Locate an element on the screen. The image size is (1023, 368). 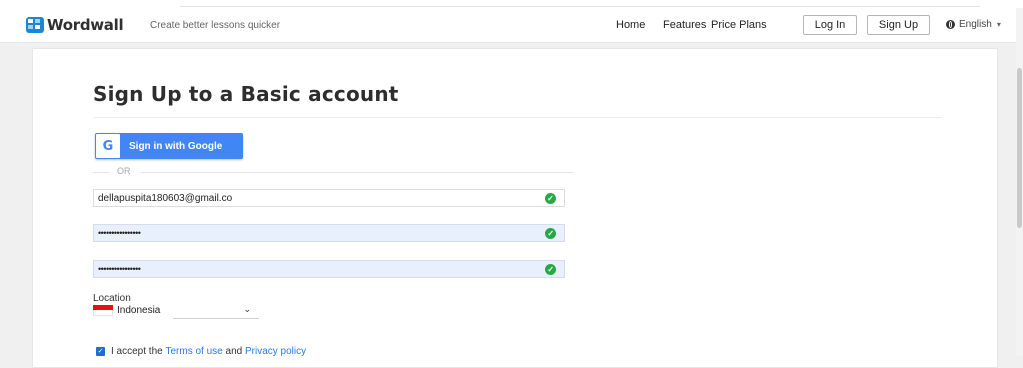
email-field: dellapuspita180603@gmail.co ✓ is located at coordinates (329, 198).